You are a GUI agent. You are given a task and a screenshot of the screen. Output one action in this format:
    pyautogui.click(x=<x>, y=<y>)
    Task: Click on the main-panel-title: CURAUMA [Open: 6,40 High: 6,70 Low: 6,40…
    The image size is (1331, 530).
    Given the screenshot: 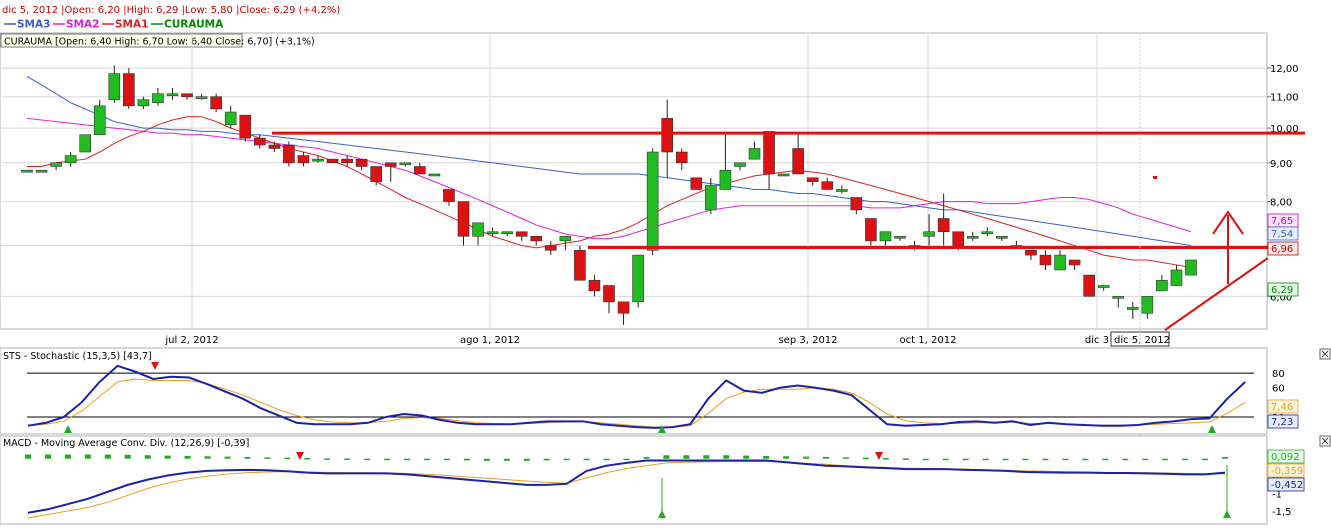 What is the action you would take?
    pyautogui.click(x=159, y=42)
    